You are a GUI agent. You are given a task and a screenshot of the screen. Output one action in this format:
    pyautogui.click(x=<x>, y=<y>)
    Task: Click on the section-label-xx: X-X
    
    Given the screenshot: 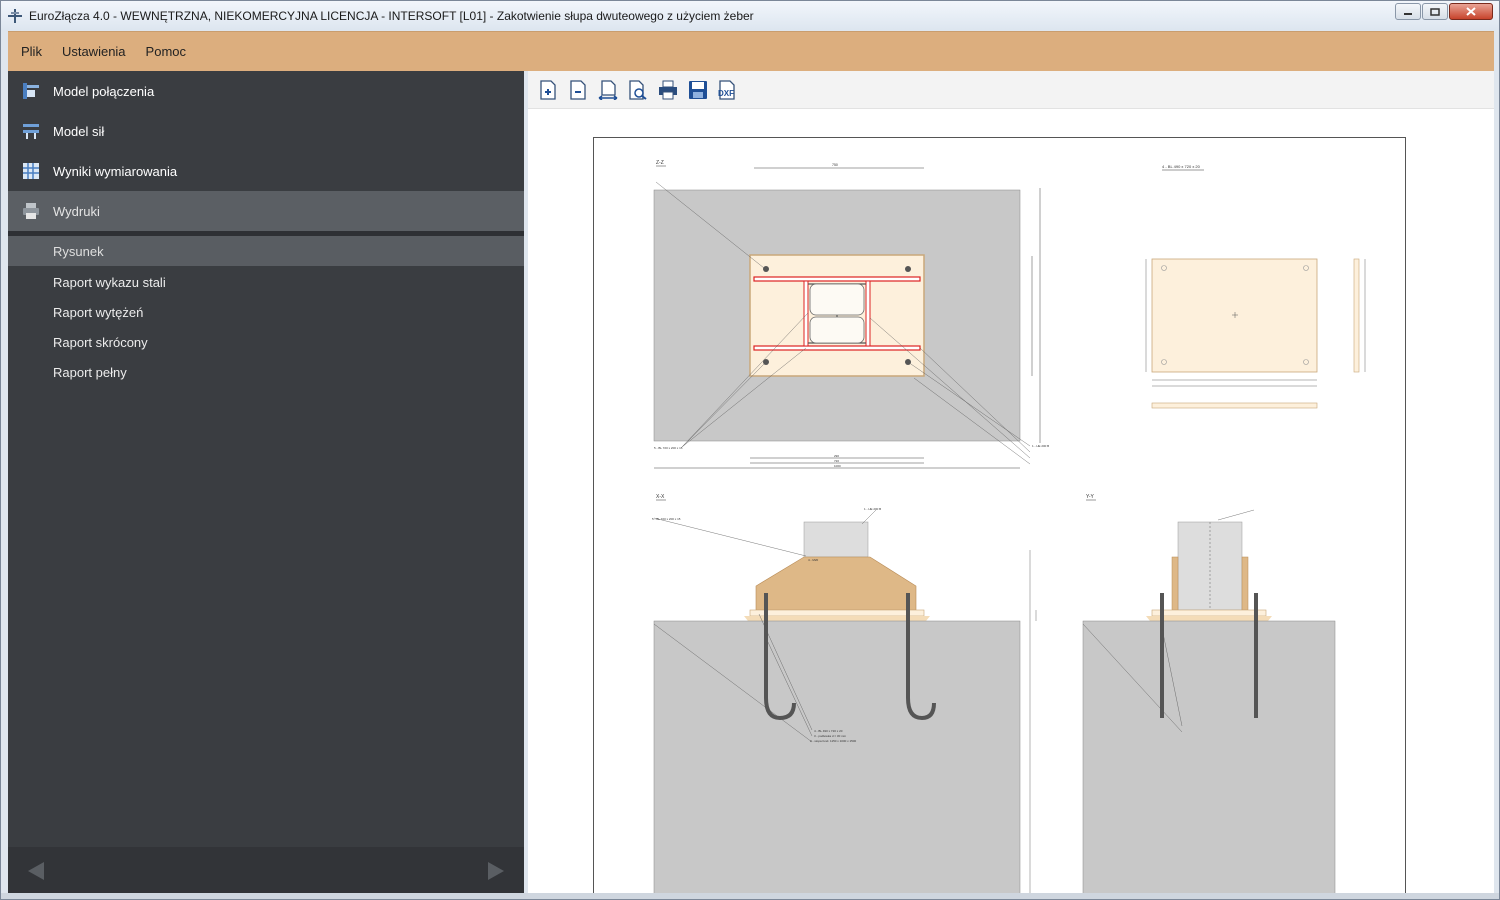 What is the action you would take?
    pyautogui.click(x=660, y=497)
    